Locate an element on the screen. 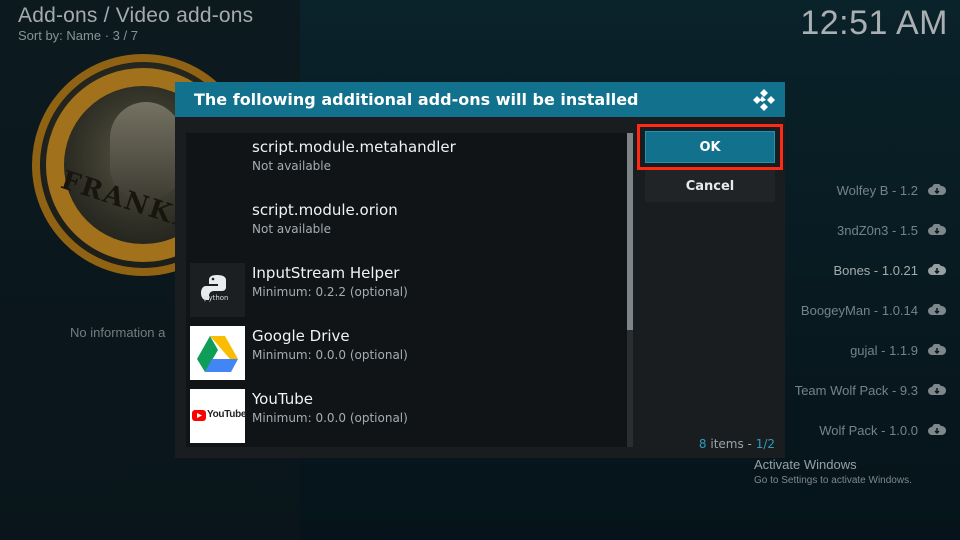 The image size is (960, 540). ok-button: OK is located at coordinates (710, 147).